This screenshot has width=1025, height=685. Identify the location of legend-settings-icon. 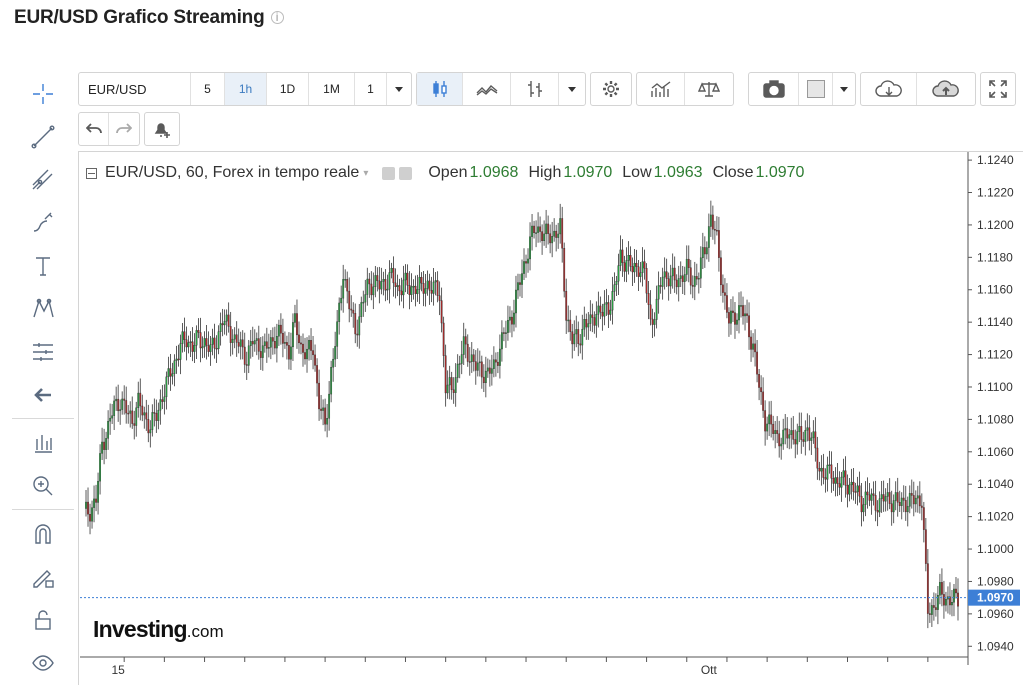
(406, 173).